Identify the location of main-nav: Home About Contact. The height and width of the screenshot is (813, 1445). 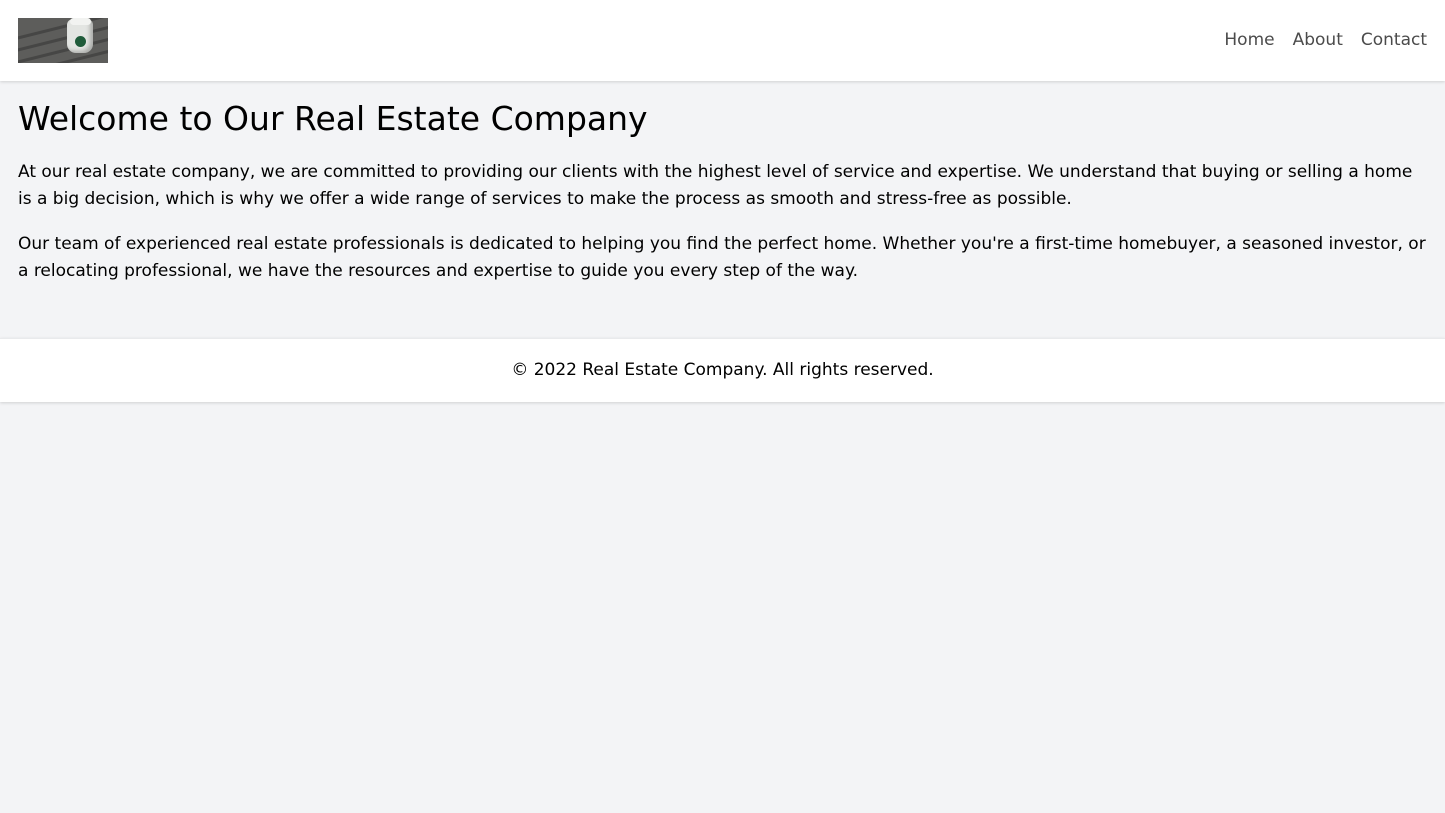
(1325, 40).